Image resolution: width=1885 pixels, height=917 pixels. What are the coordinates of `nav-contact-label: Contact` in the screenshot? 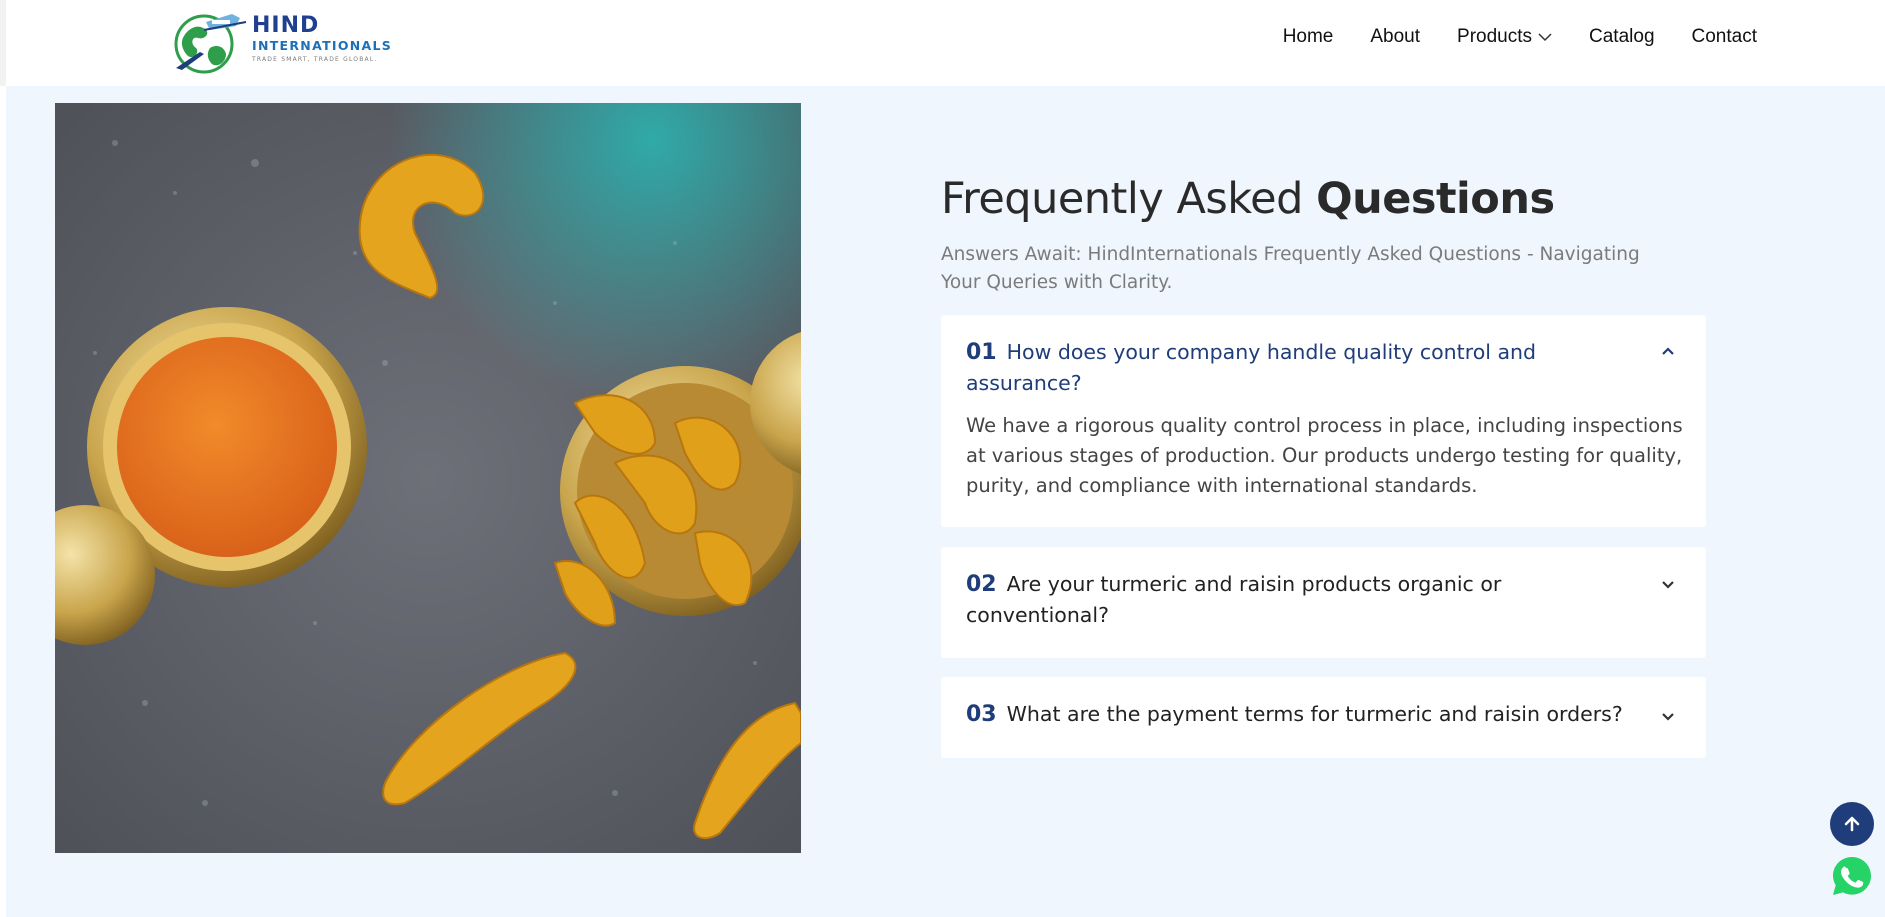 It's located at (1724, 36).